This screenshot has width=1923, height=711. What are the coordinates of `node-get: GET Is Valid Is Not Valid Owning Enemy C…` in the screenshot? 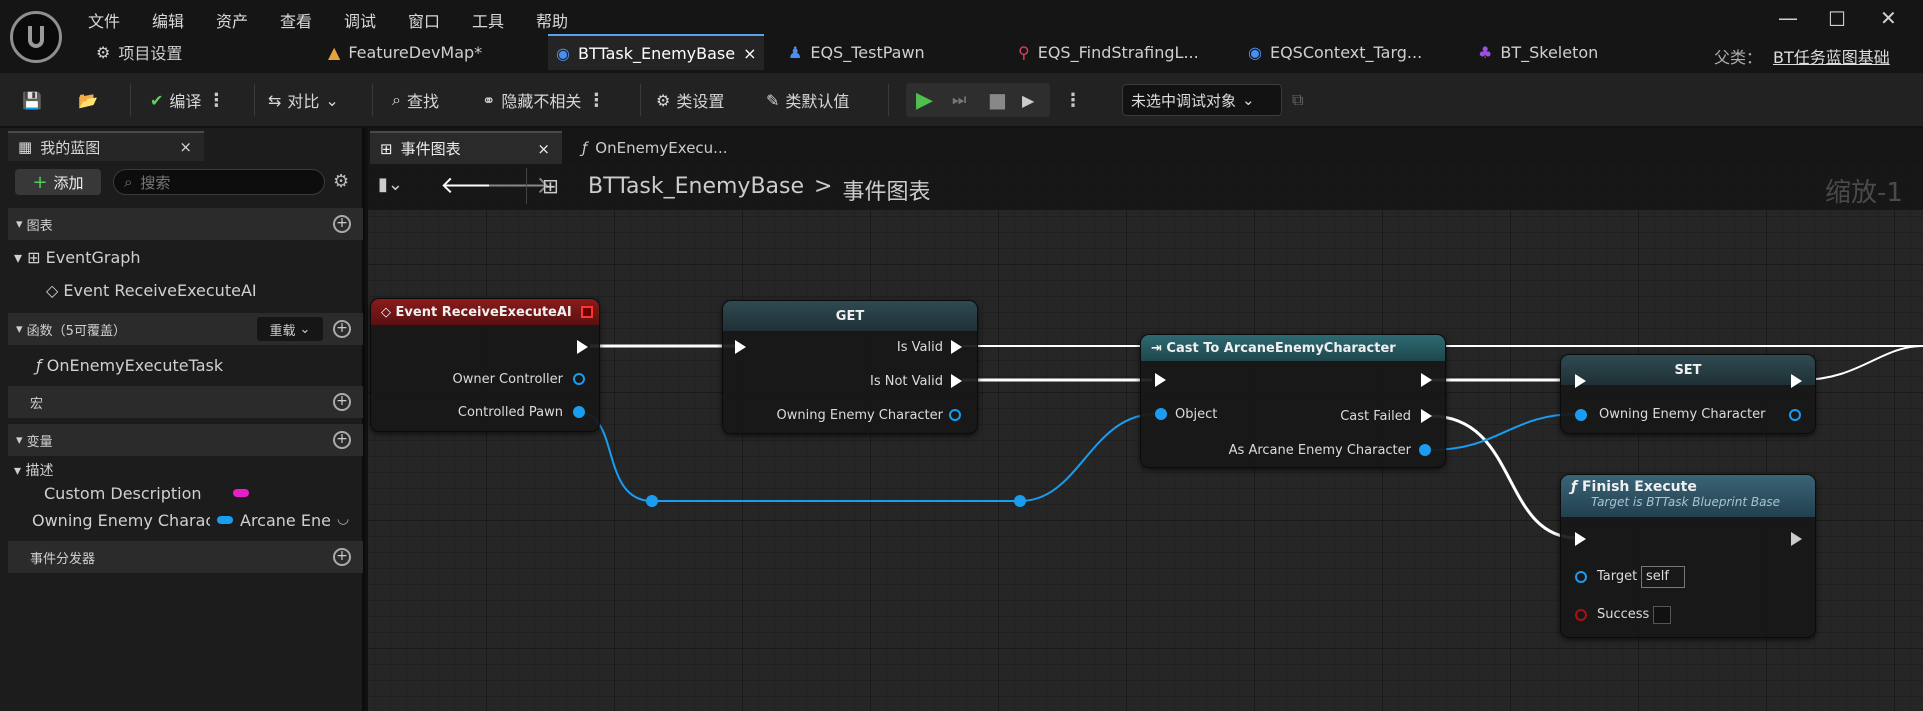 It's located at (850, 367).